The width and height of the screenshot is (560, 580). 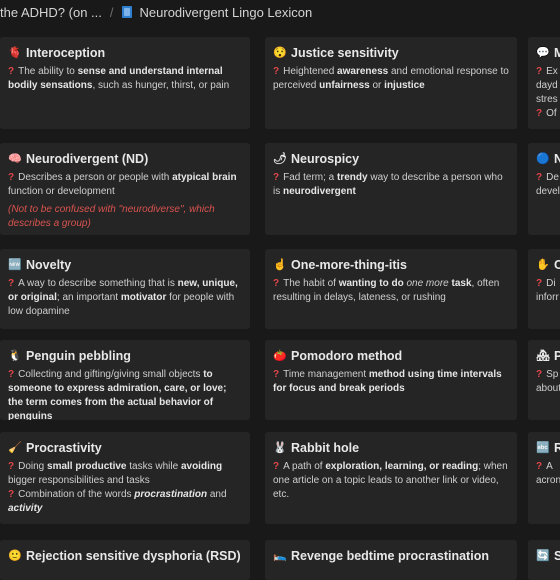 I want to click on card-emoji-icon: 🍅, so click(x=280, y=356).